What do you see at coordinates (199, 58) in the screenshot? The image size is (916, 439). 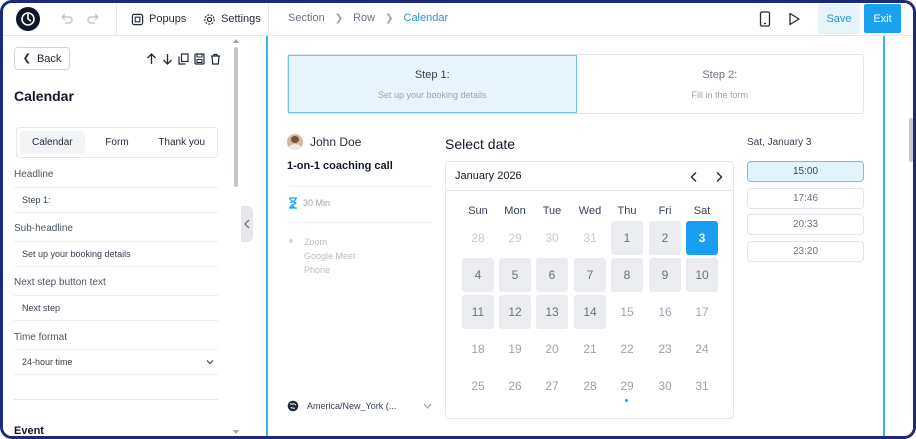 I see `save-template-icon` at bounding box center [199, 58].